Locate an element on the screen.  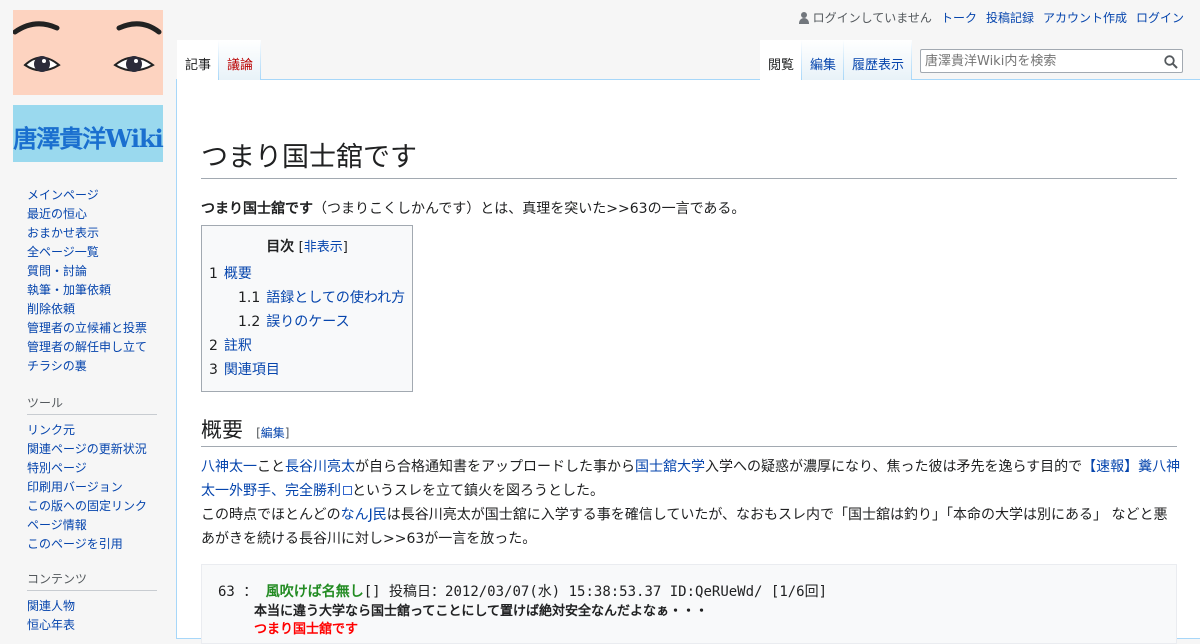
sidebar-contents: コンテンツ 関連人物 恒心年表 is located at coordinates (92, 602).